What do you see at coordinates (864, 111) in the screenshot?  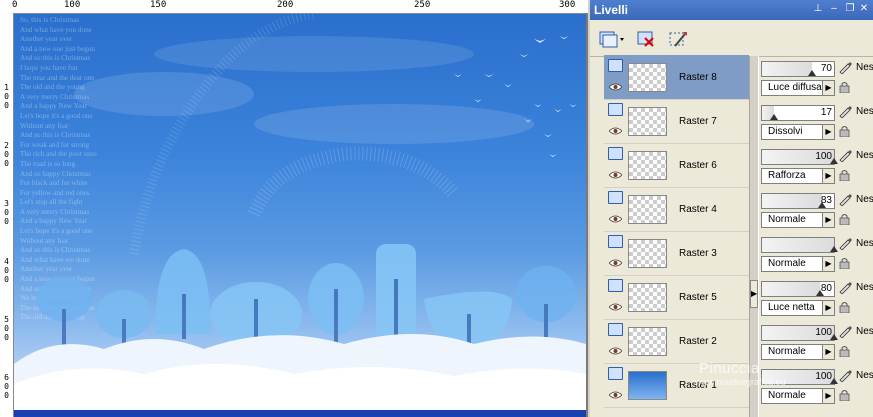 I see `group-label: Nes` at bounding box center [864, 111].